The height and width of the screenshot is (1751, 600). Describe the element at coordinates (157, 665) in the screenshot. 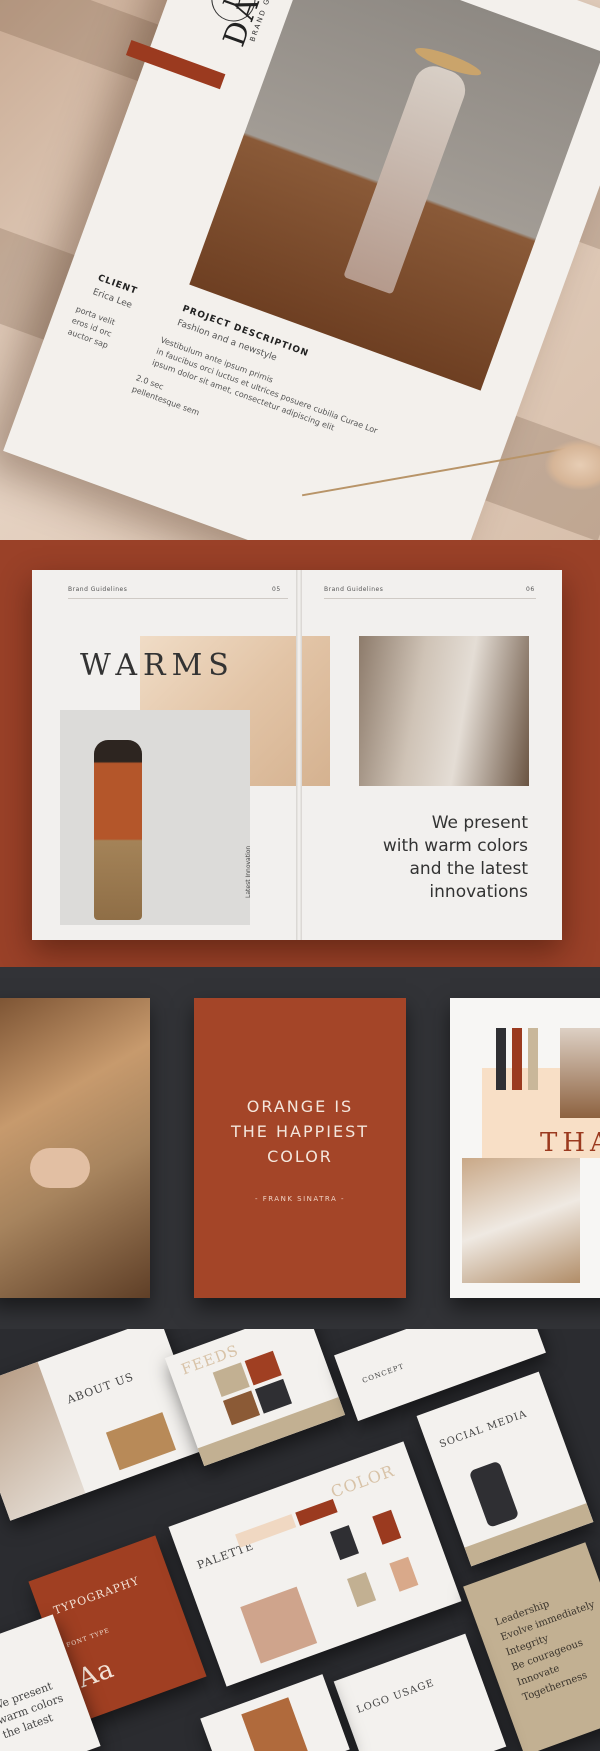

I see `spread-headline: WARMS` at that location.